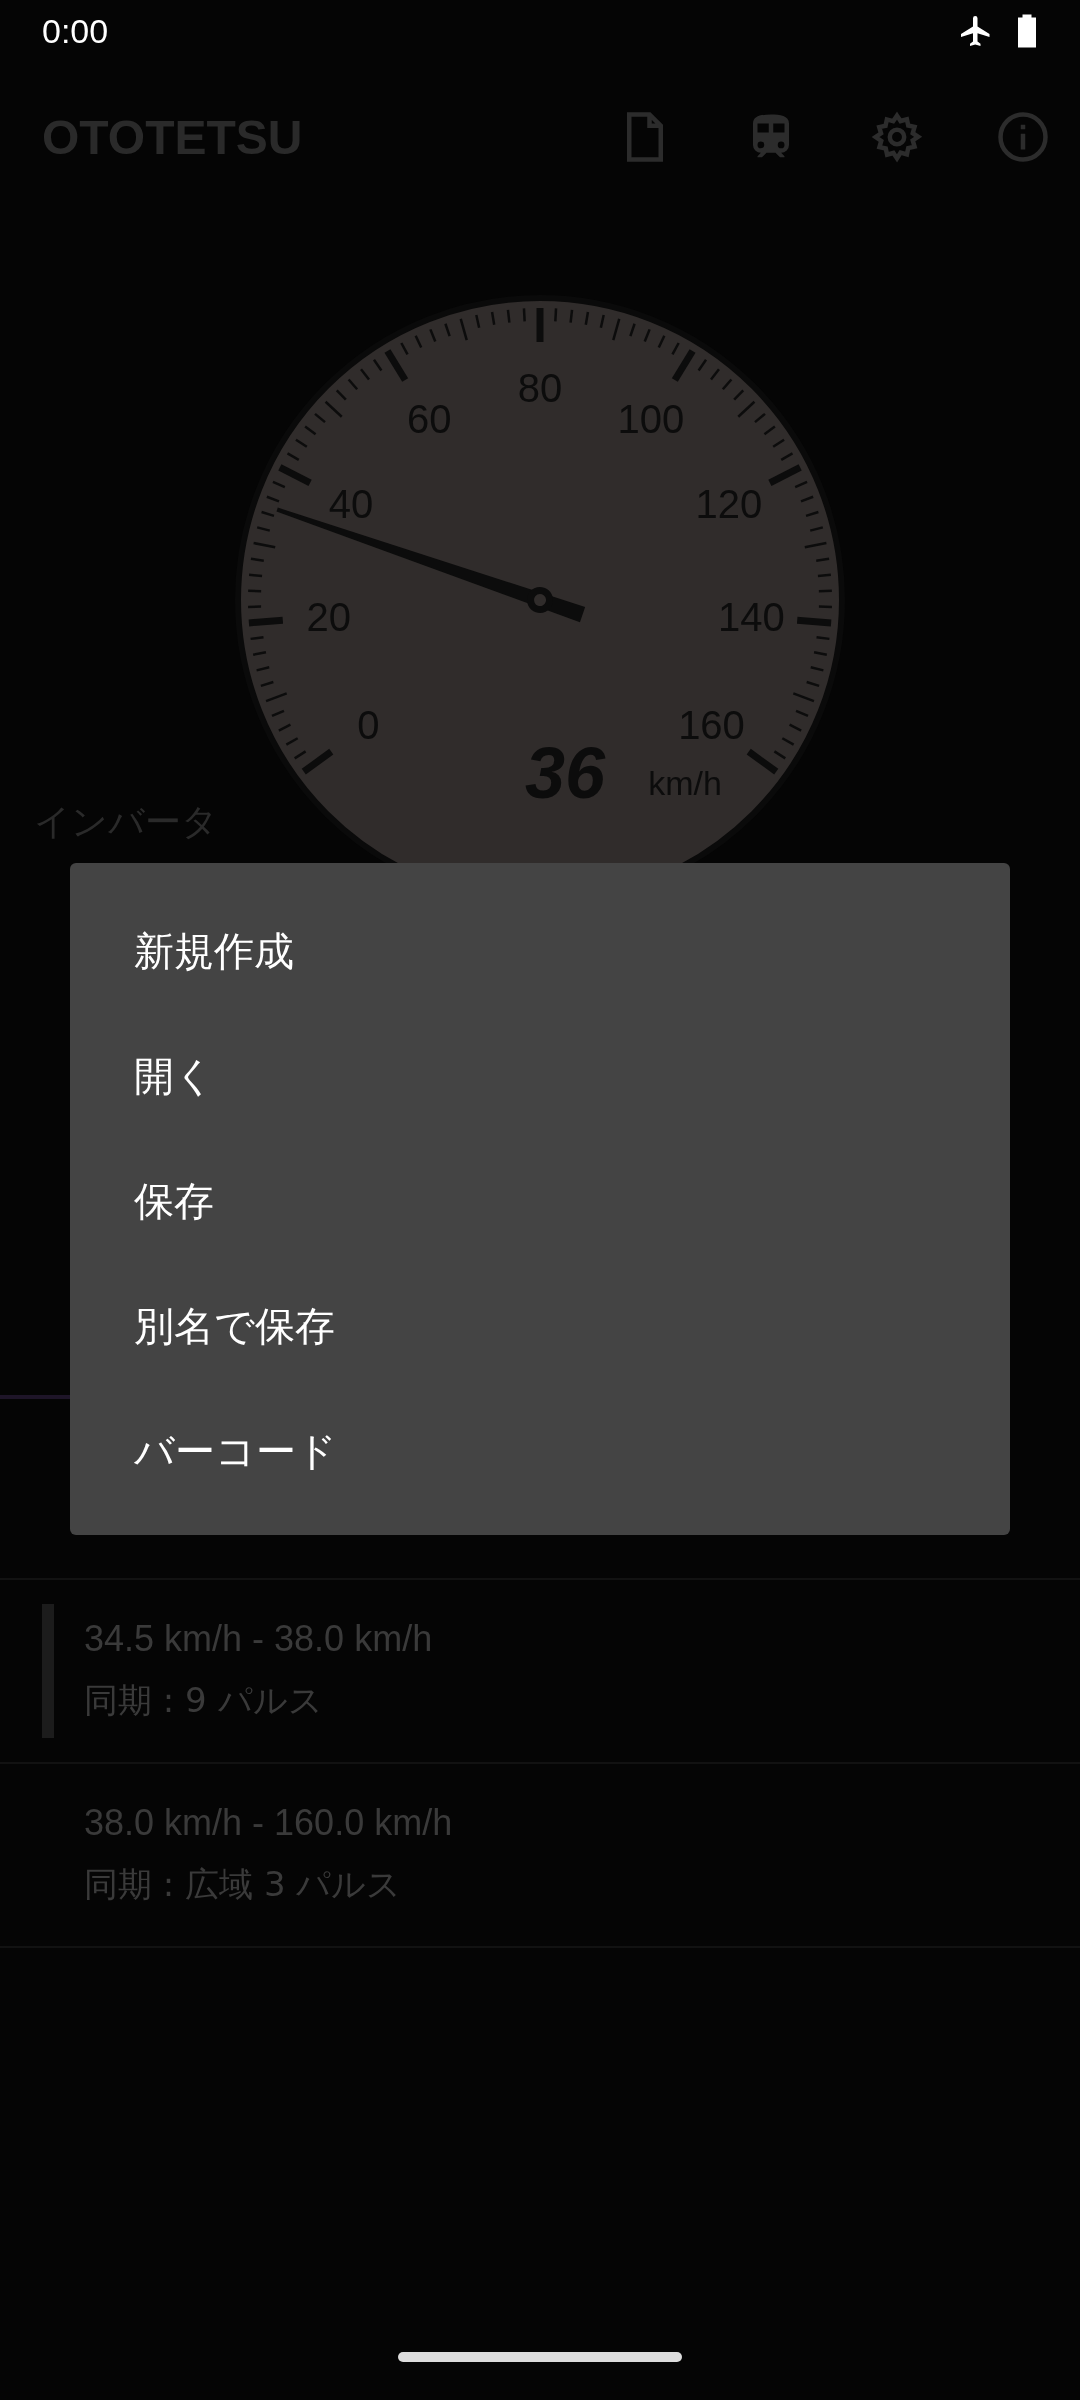 Image resolution: width=1080 pixels, height=2400 pixels. Describe the element at coordinates (540, 1201) in the screenshot. I see `menu-item: 保存` at that location.